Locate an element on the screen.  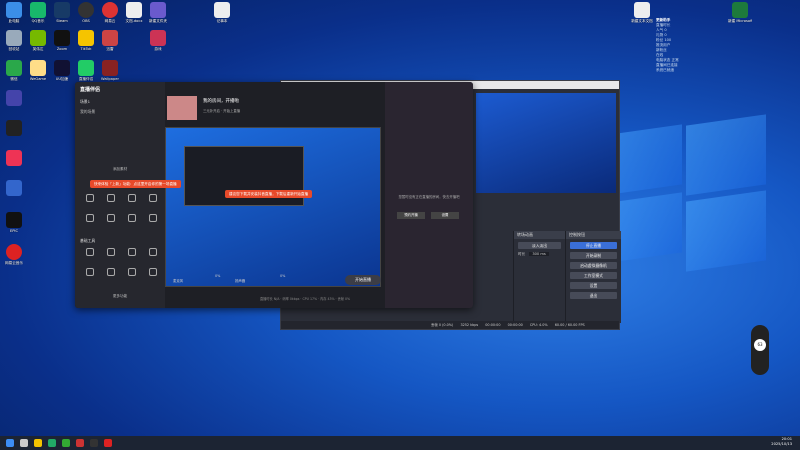
wechat-icon is located at coordinates (14, 68).